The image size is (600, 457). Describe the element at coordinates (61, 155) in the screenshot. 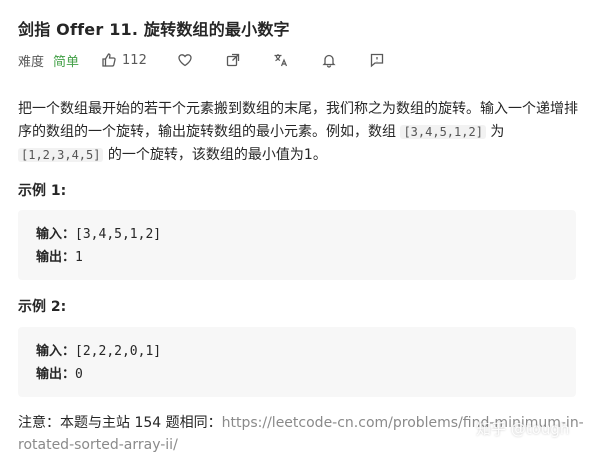

I see `inline-code-2: [1,2,3,4,5]` at that location.